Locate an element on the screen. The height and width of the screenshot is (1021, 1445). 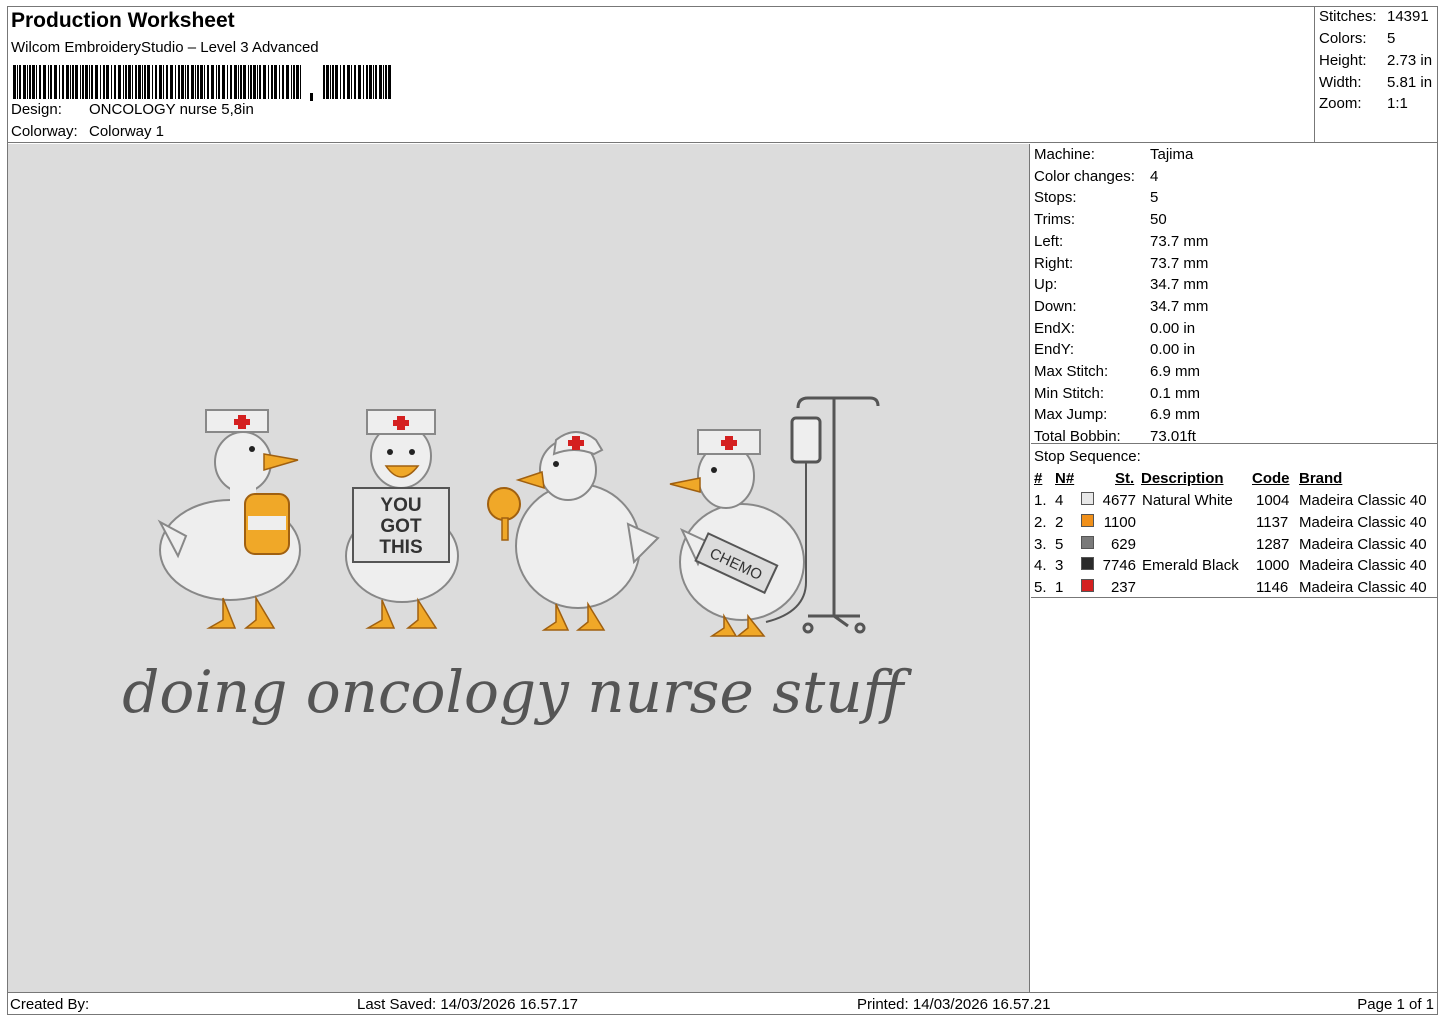
info-label: Left: is located at coordinates (1049, 241).